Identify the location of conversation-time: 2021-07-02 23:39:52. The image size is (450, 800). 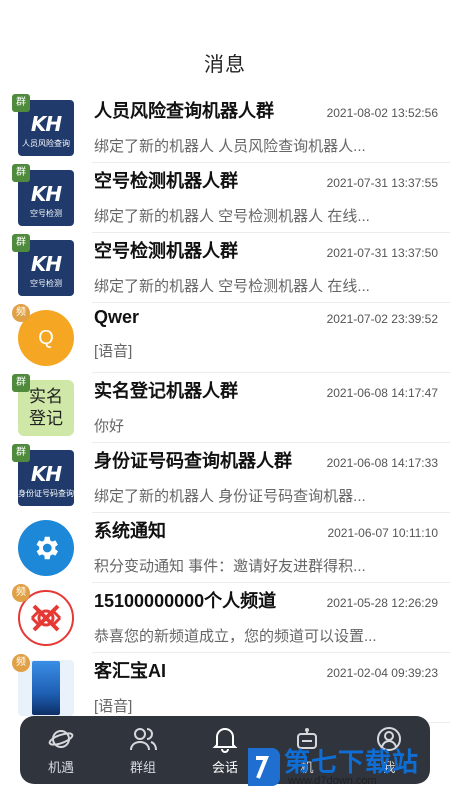
(382, 319).